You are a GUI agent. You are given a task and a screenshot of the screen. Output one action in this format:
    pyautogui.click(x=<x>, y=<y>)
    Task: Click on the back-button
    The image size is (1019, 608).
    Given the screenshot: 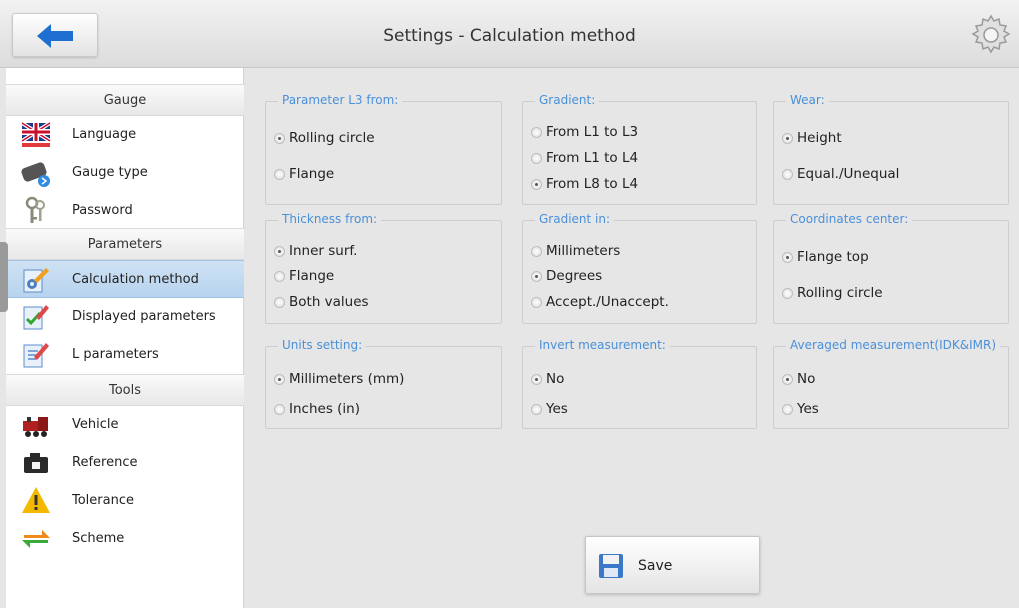 What is the action you would take?
    pyautogui.click(x=55, y=35)
    